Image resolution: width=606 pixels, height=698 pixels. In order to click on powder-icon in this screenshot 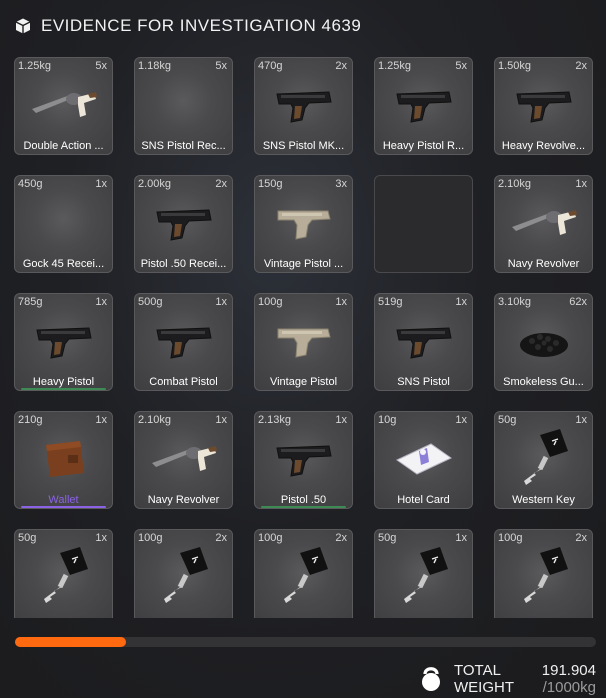, I will do `click(543, 341)`.